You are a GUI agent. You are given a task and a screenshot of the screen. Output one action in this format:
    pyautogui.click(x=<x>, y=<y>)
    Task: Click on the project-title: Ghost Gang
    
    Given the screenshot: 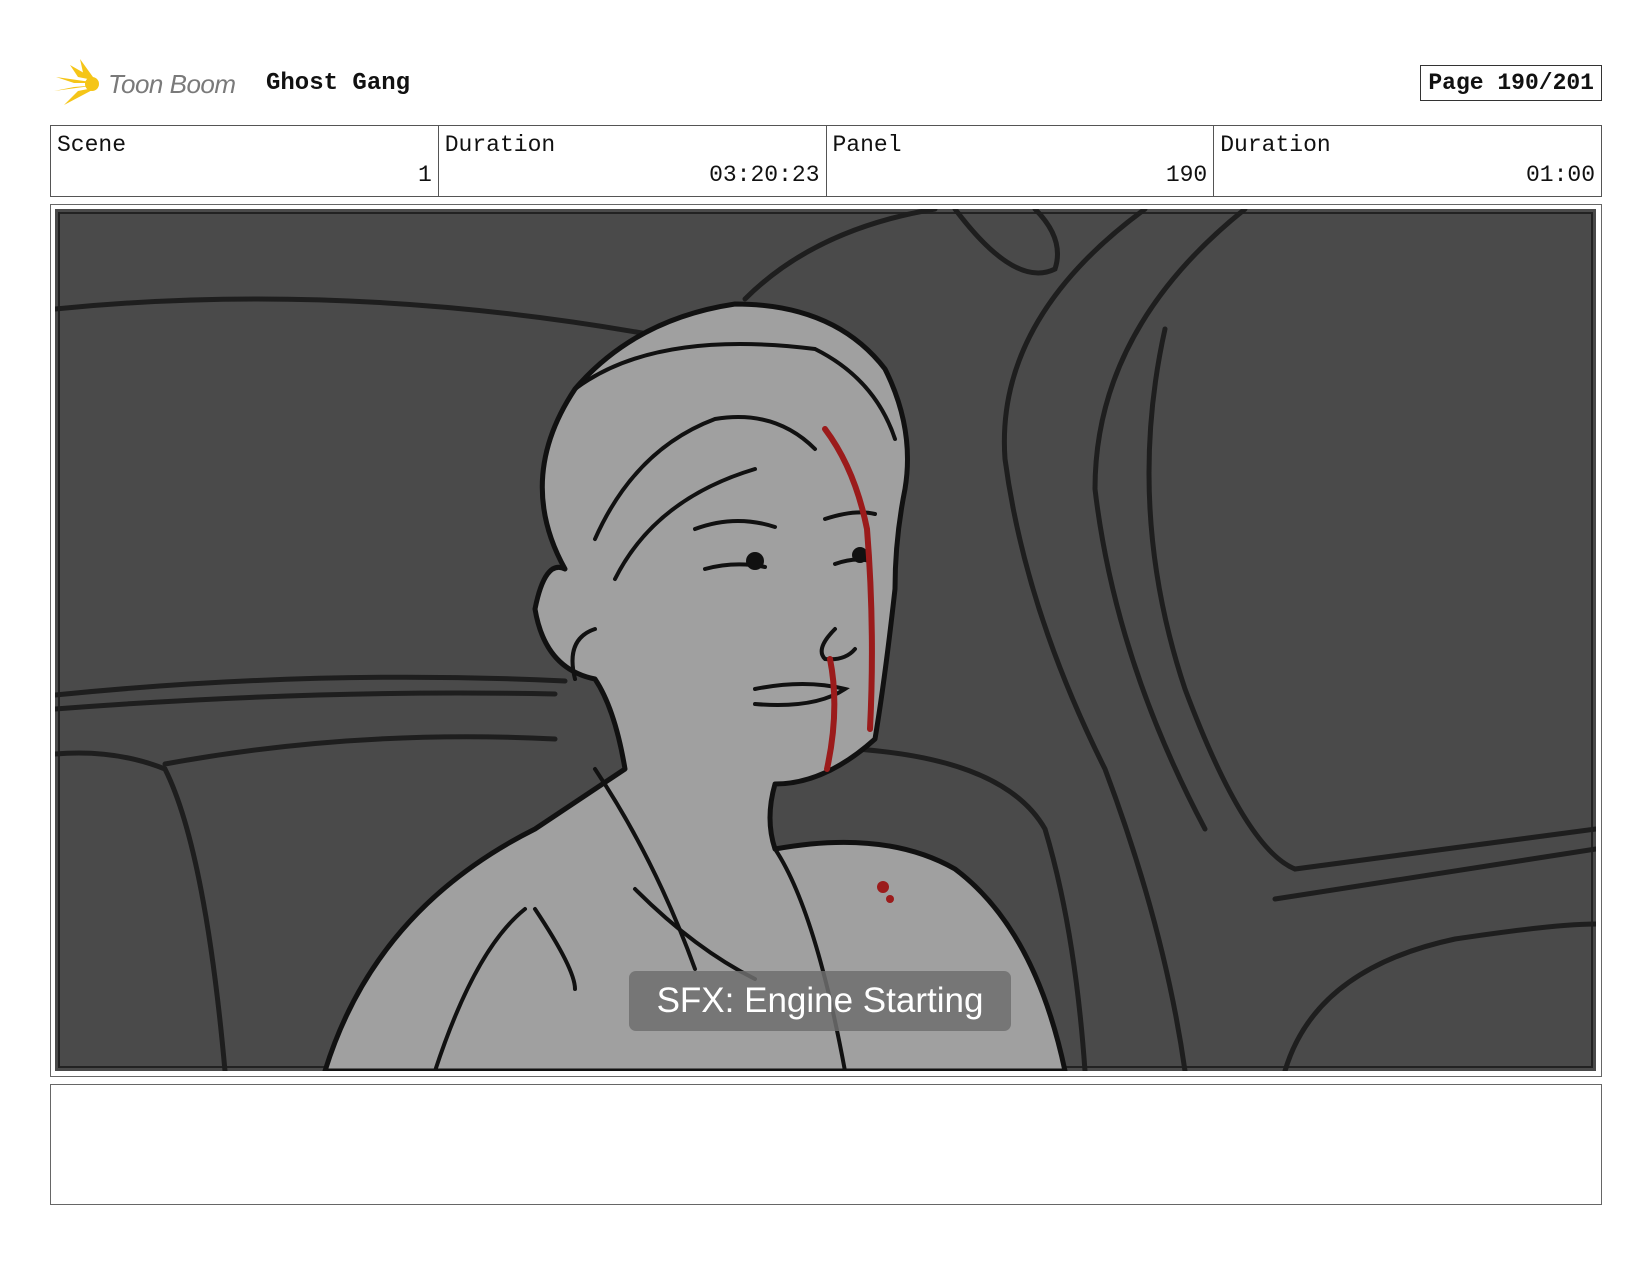 What is the action you would take?
    pyautogui.click(x=338, y=83)
    